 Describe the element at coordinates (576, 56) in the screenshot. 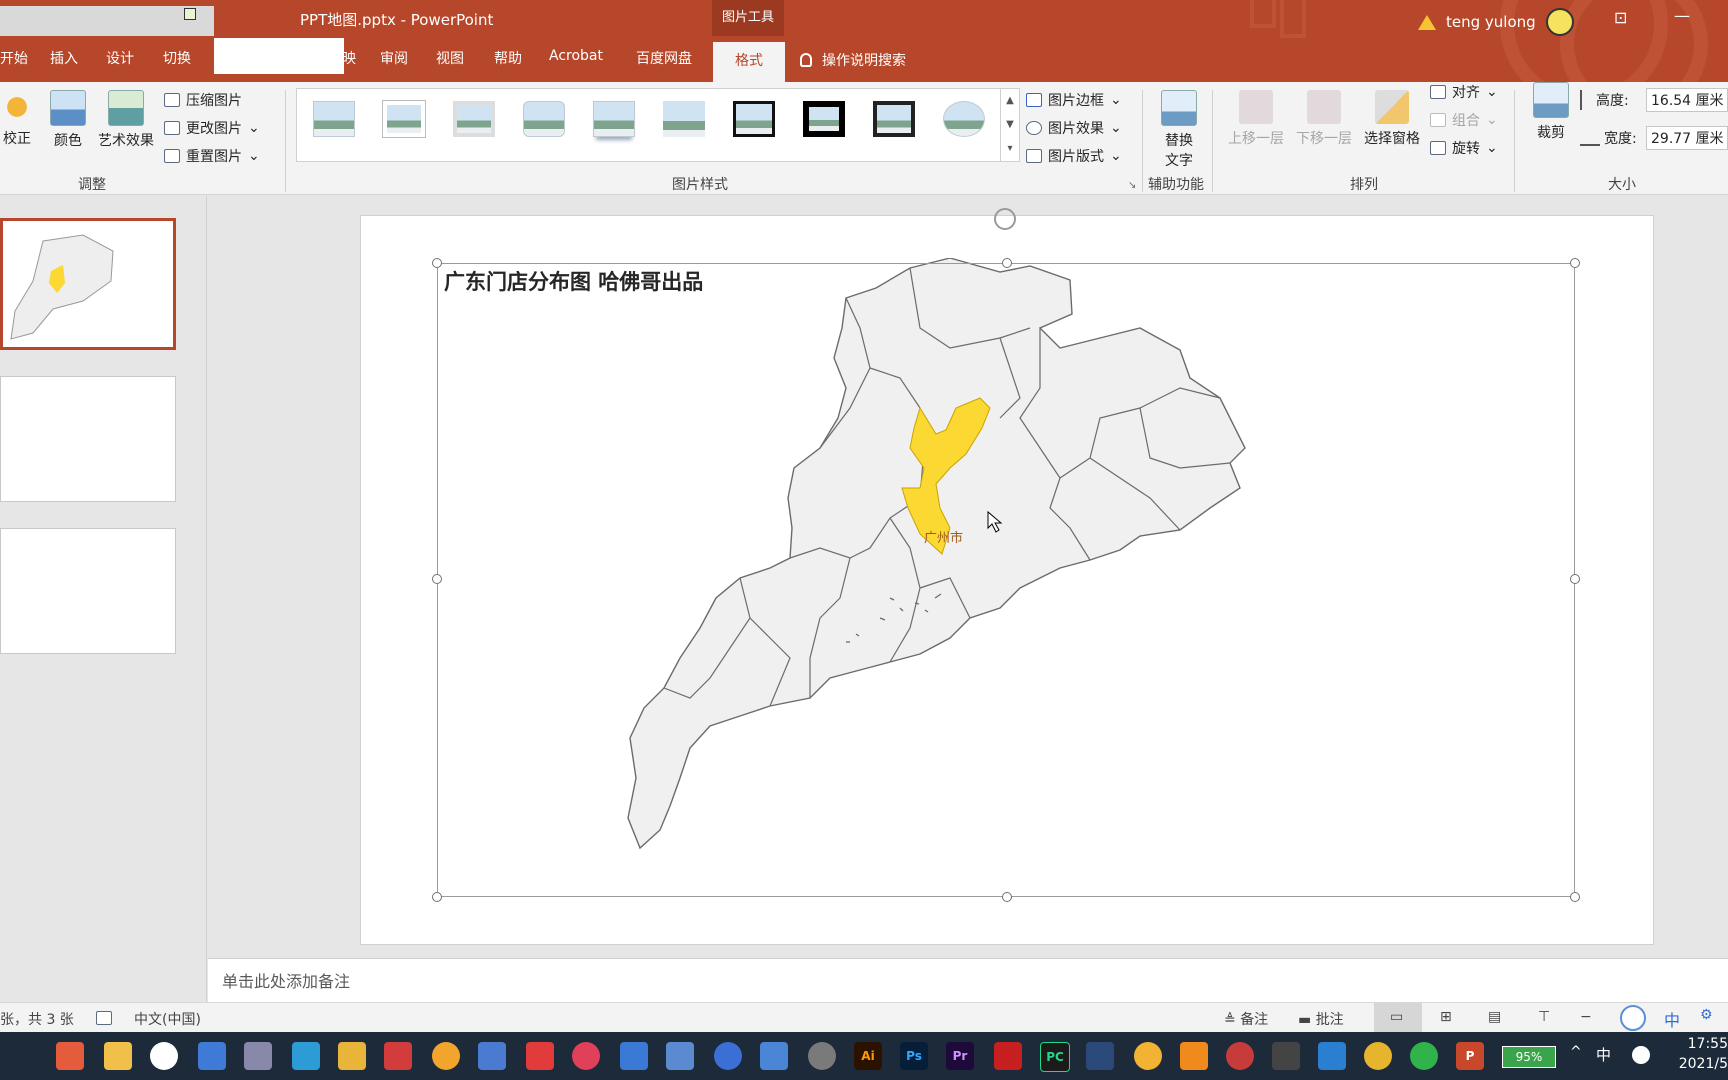

I see `tab-acrobat: Acrobat` at that location.